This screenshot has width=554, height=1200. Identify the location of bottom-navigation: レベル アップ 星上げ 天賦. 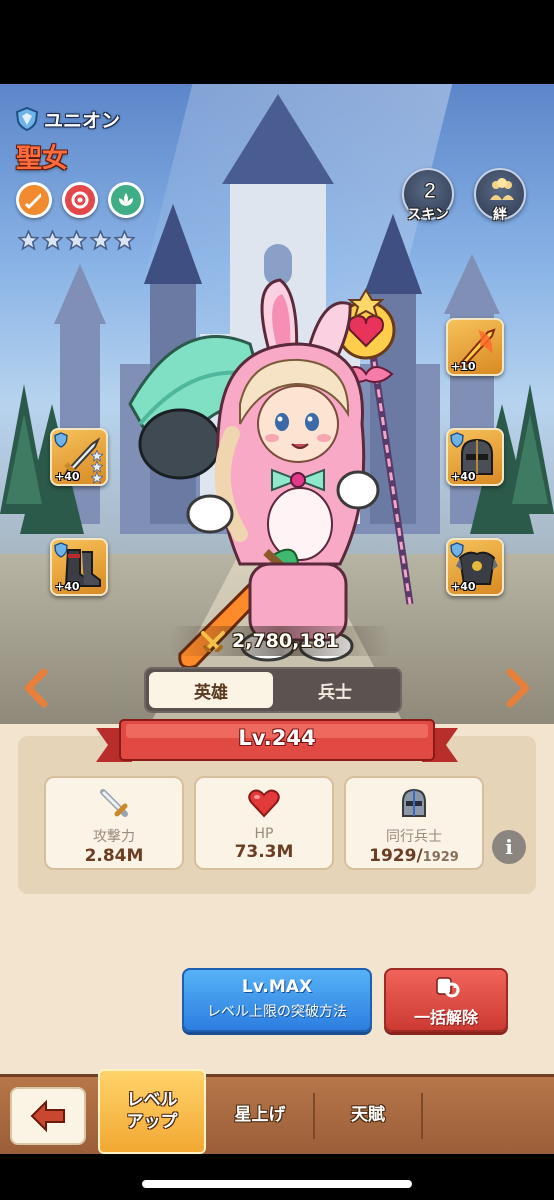
(277, 1111).